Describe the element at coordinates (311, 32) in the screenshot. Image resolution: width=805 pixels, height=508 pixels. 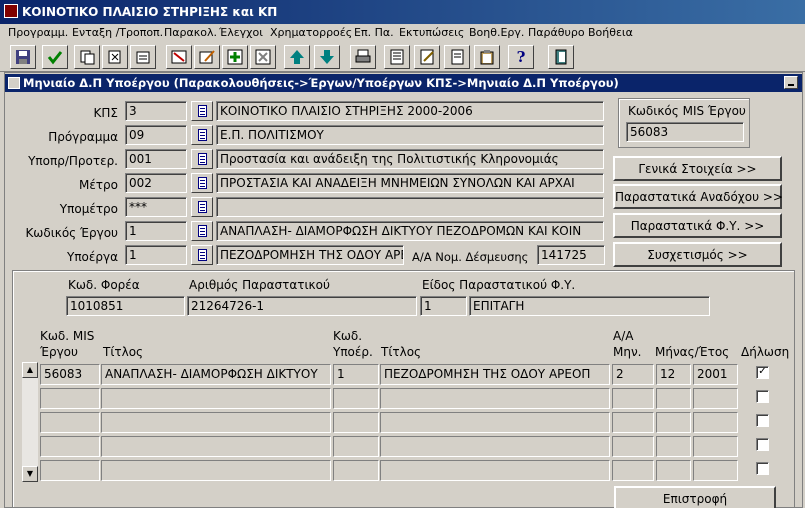
I see `menu-chrimatorroes: Χρηματορροές` at that location.